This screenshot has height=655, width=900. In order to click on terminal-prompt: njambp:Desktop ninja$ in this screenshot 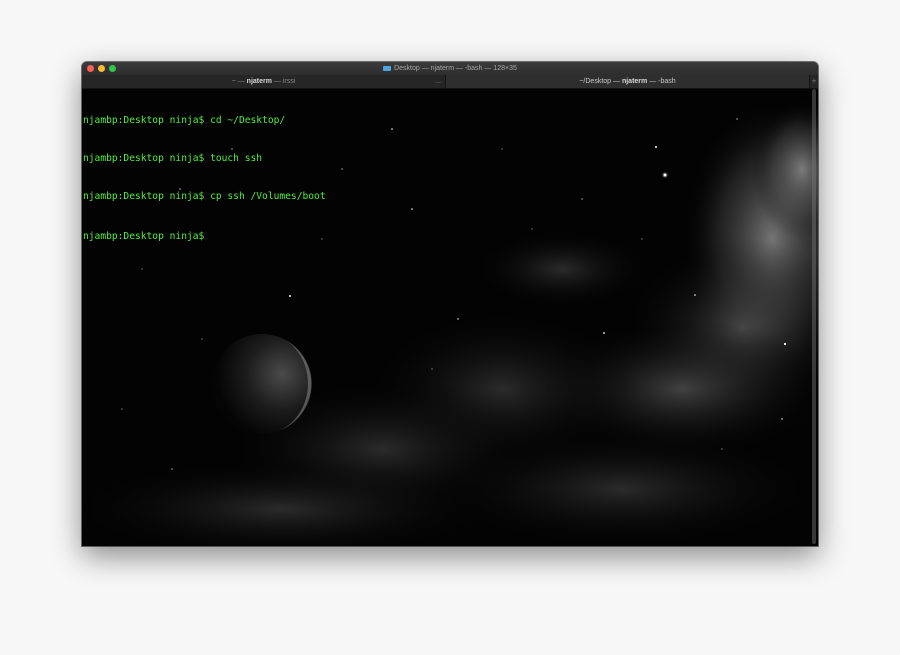, I will do `click(147, 236)`.